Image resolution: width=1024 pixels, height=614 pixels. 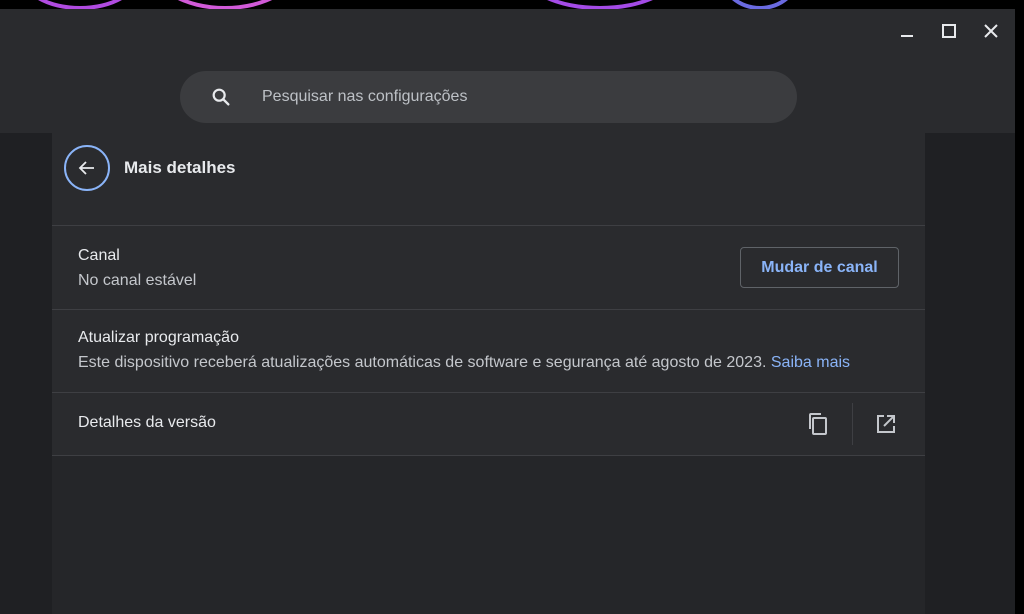 What do you see at coordinates (907, 31) in the screenshot?
I see `minimize-button` at bounding box center [907, 31].